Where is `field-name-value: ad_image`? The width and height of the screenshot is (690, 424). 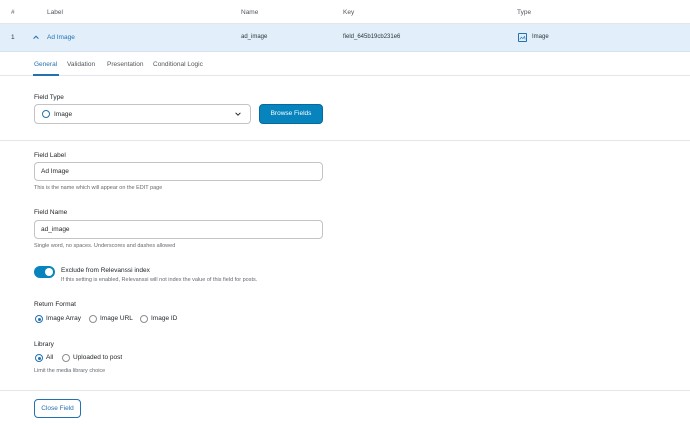 field-name-value: ad_image is located at coordinates (254, 37).